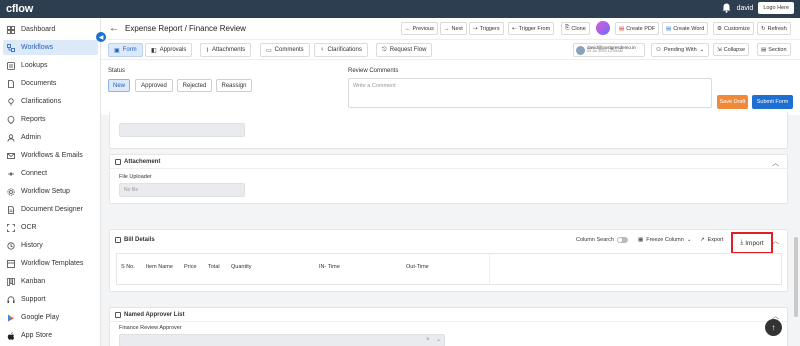 This screenshot has width=800, height=346. What do you see at coordinates (752, 243) in the screenshot?
I see `import-button: ⤓ Import` at bounding box center [752, 243].